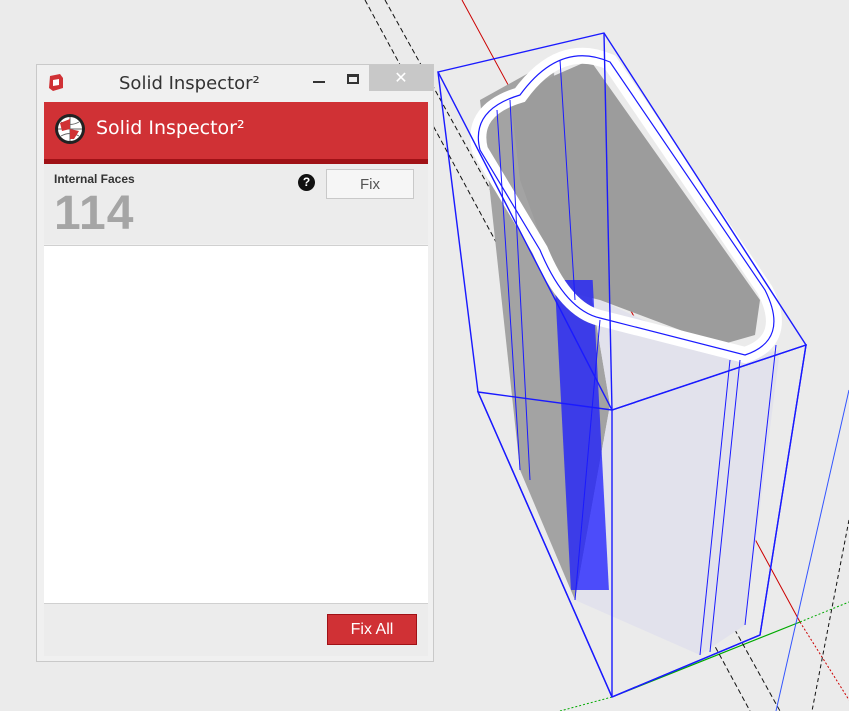 The image size is (849, 711). Describe the element at coordinates (70, 129) in the screenshot. I see `globe-icon` at that location.